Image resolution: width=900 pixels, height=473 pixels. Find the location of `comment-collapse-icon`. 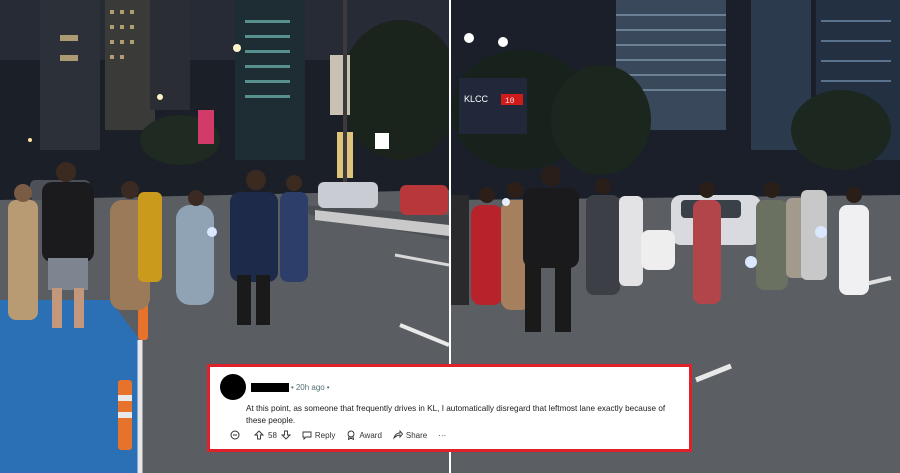

comment-collapse-icon is located at coordinates (235, 435).